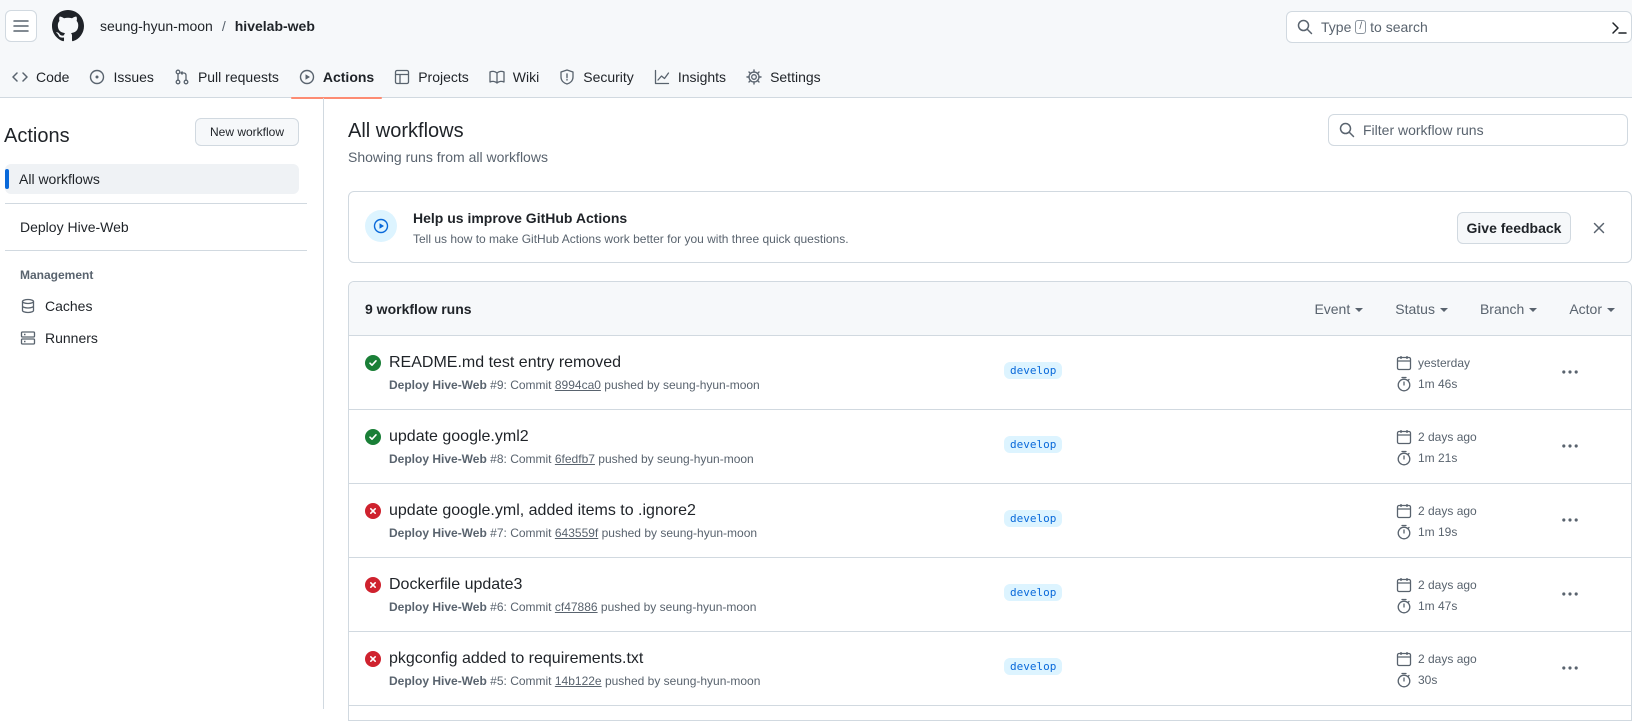 The height and width of the screenshot is (721, 1632). Describe the element at coordinates (516, 659) in the screenshot. I see `run-title: pkgconfig added to requirements.txt` at that location.